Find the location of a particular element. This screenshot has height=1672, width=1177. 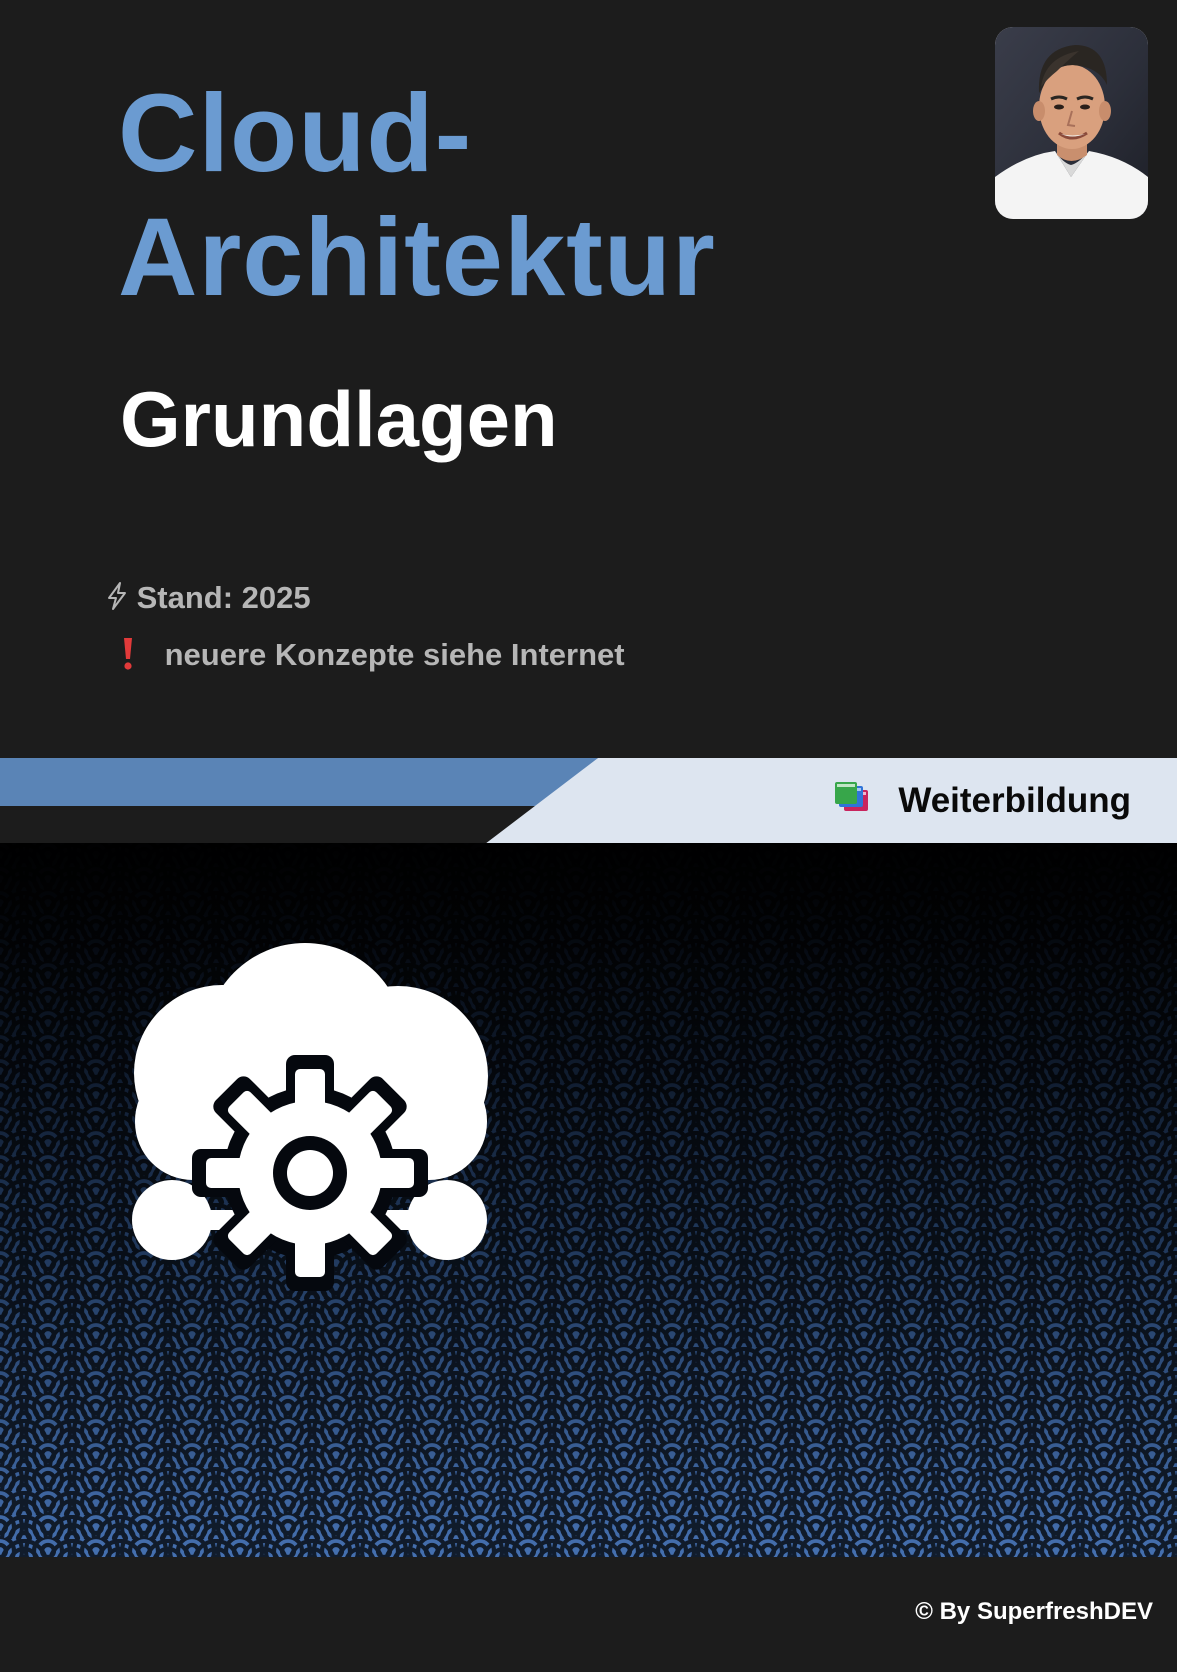

category-label: Weiterbildung is located at coordinates (1014, 800).